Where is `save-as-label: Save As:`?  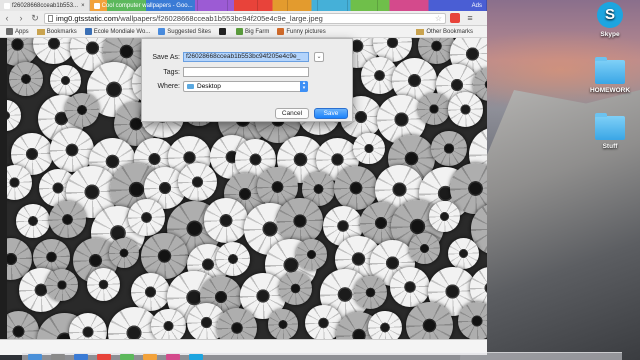 save-as-label: Save As: is located at coordinates (166, 57).